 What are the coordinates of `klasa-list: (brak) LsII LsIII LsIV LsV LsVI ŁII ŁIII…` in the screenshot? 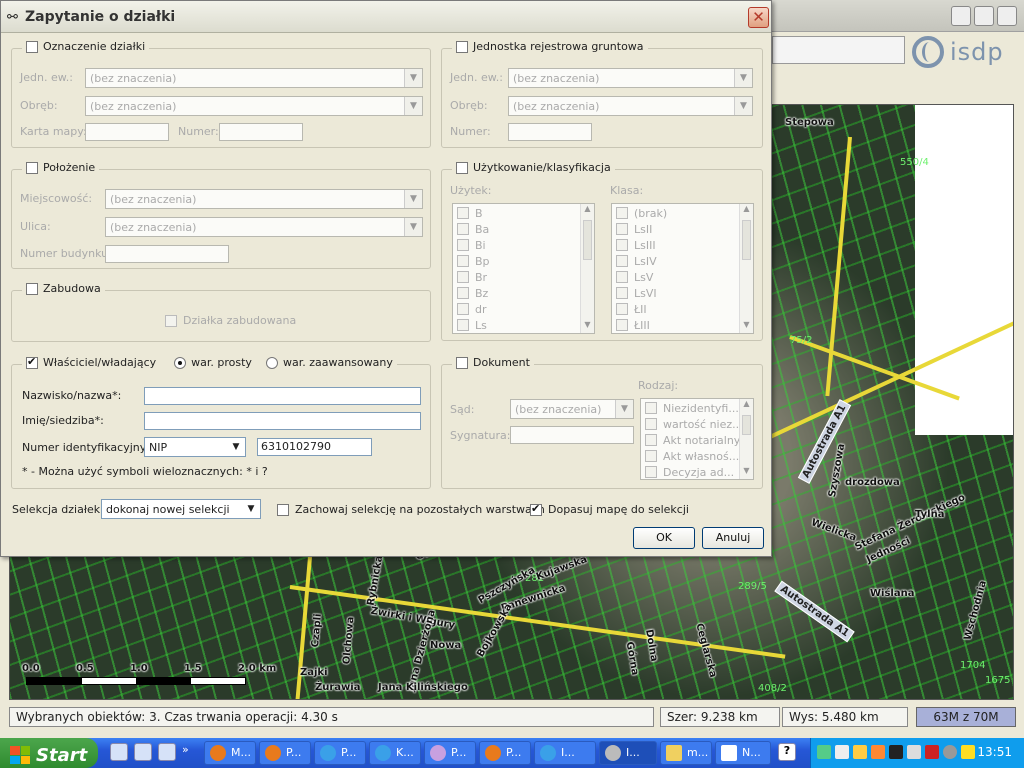 It's located at (682, 268).